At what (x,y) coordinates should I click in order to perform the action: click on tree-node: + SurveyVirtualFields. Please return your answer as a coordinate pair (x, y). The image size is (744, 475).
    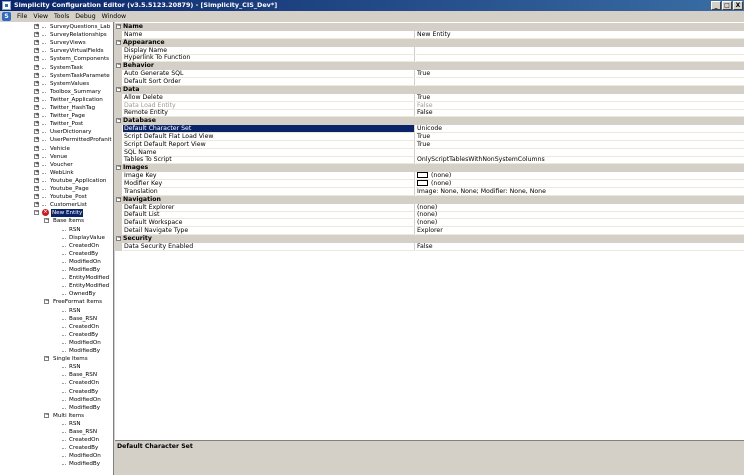
    Looking at the image, I should click on (56, 51).